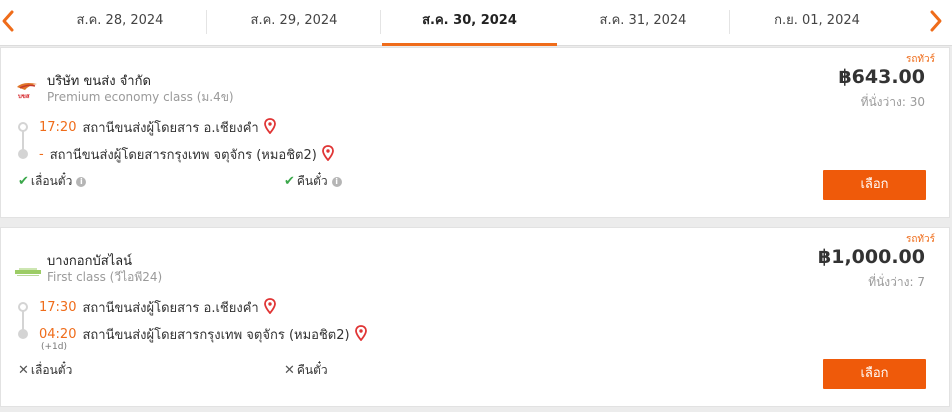 The height and width of the screenshot is (412, 952). I want to click on amenity-reschedule: ✔ เลื่อนตั๋ว i, so click(52, 181).